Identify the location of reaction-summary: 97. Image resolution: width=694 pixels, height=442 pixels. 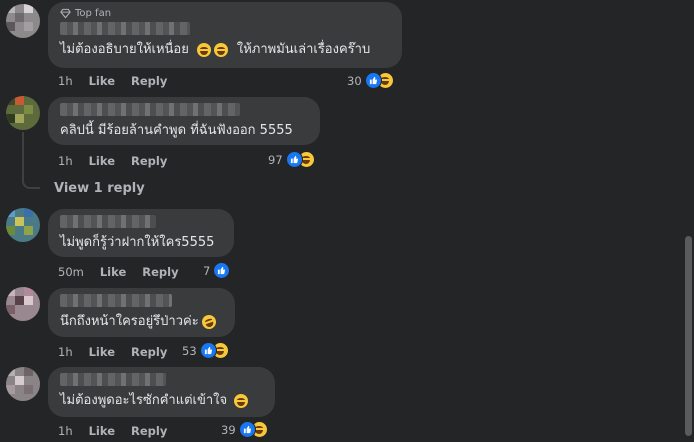
(291, 159).